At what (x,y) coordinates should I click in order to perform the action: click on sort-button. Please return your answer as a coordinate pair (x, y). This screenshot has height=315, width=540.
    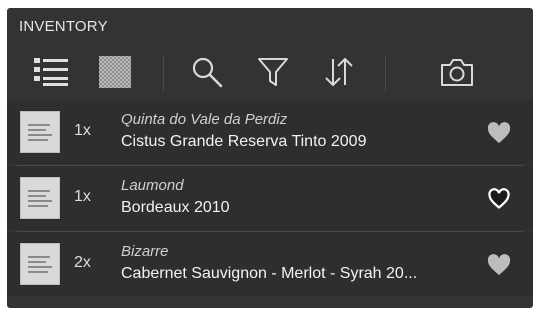
    Looking at the image, I should click on (339, 72).